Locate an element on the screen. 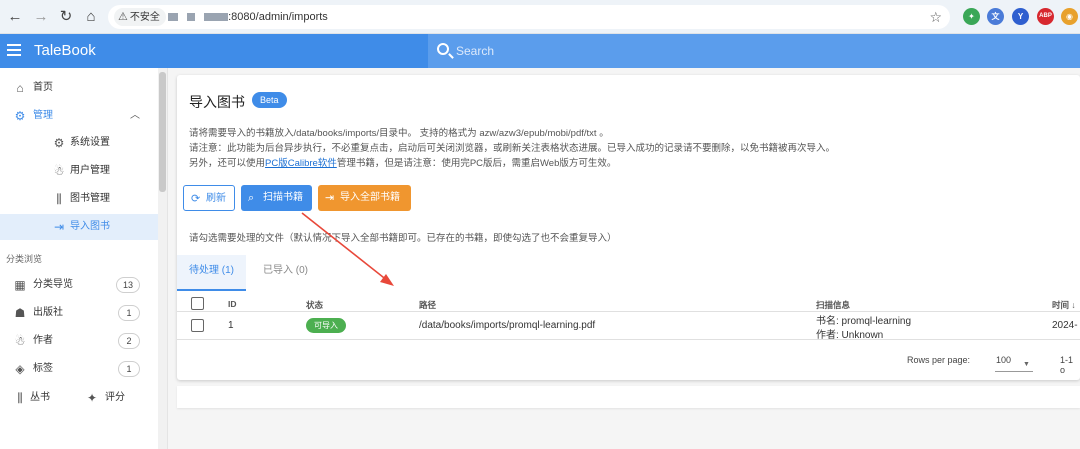 The image size is (1080, 449). refresh-button: ⟳ 刷新 is located at coordinates (209, 198).